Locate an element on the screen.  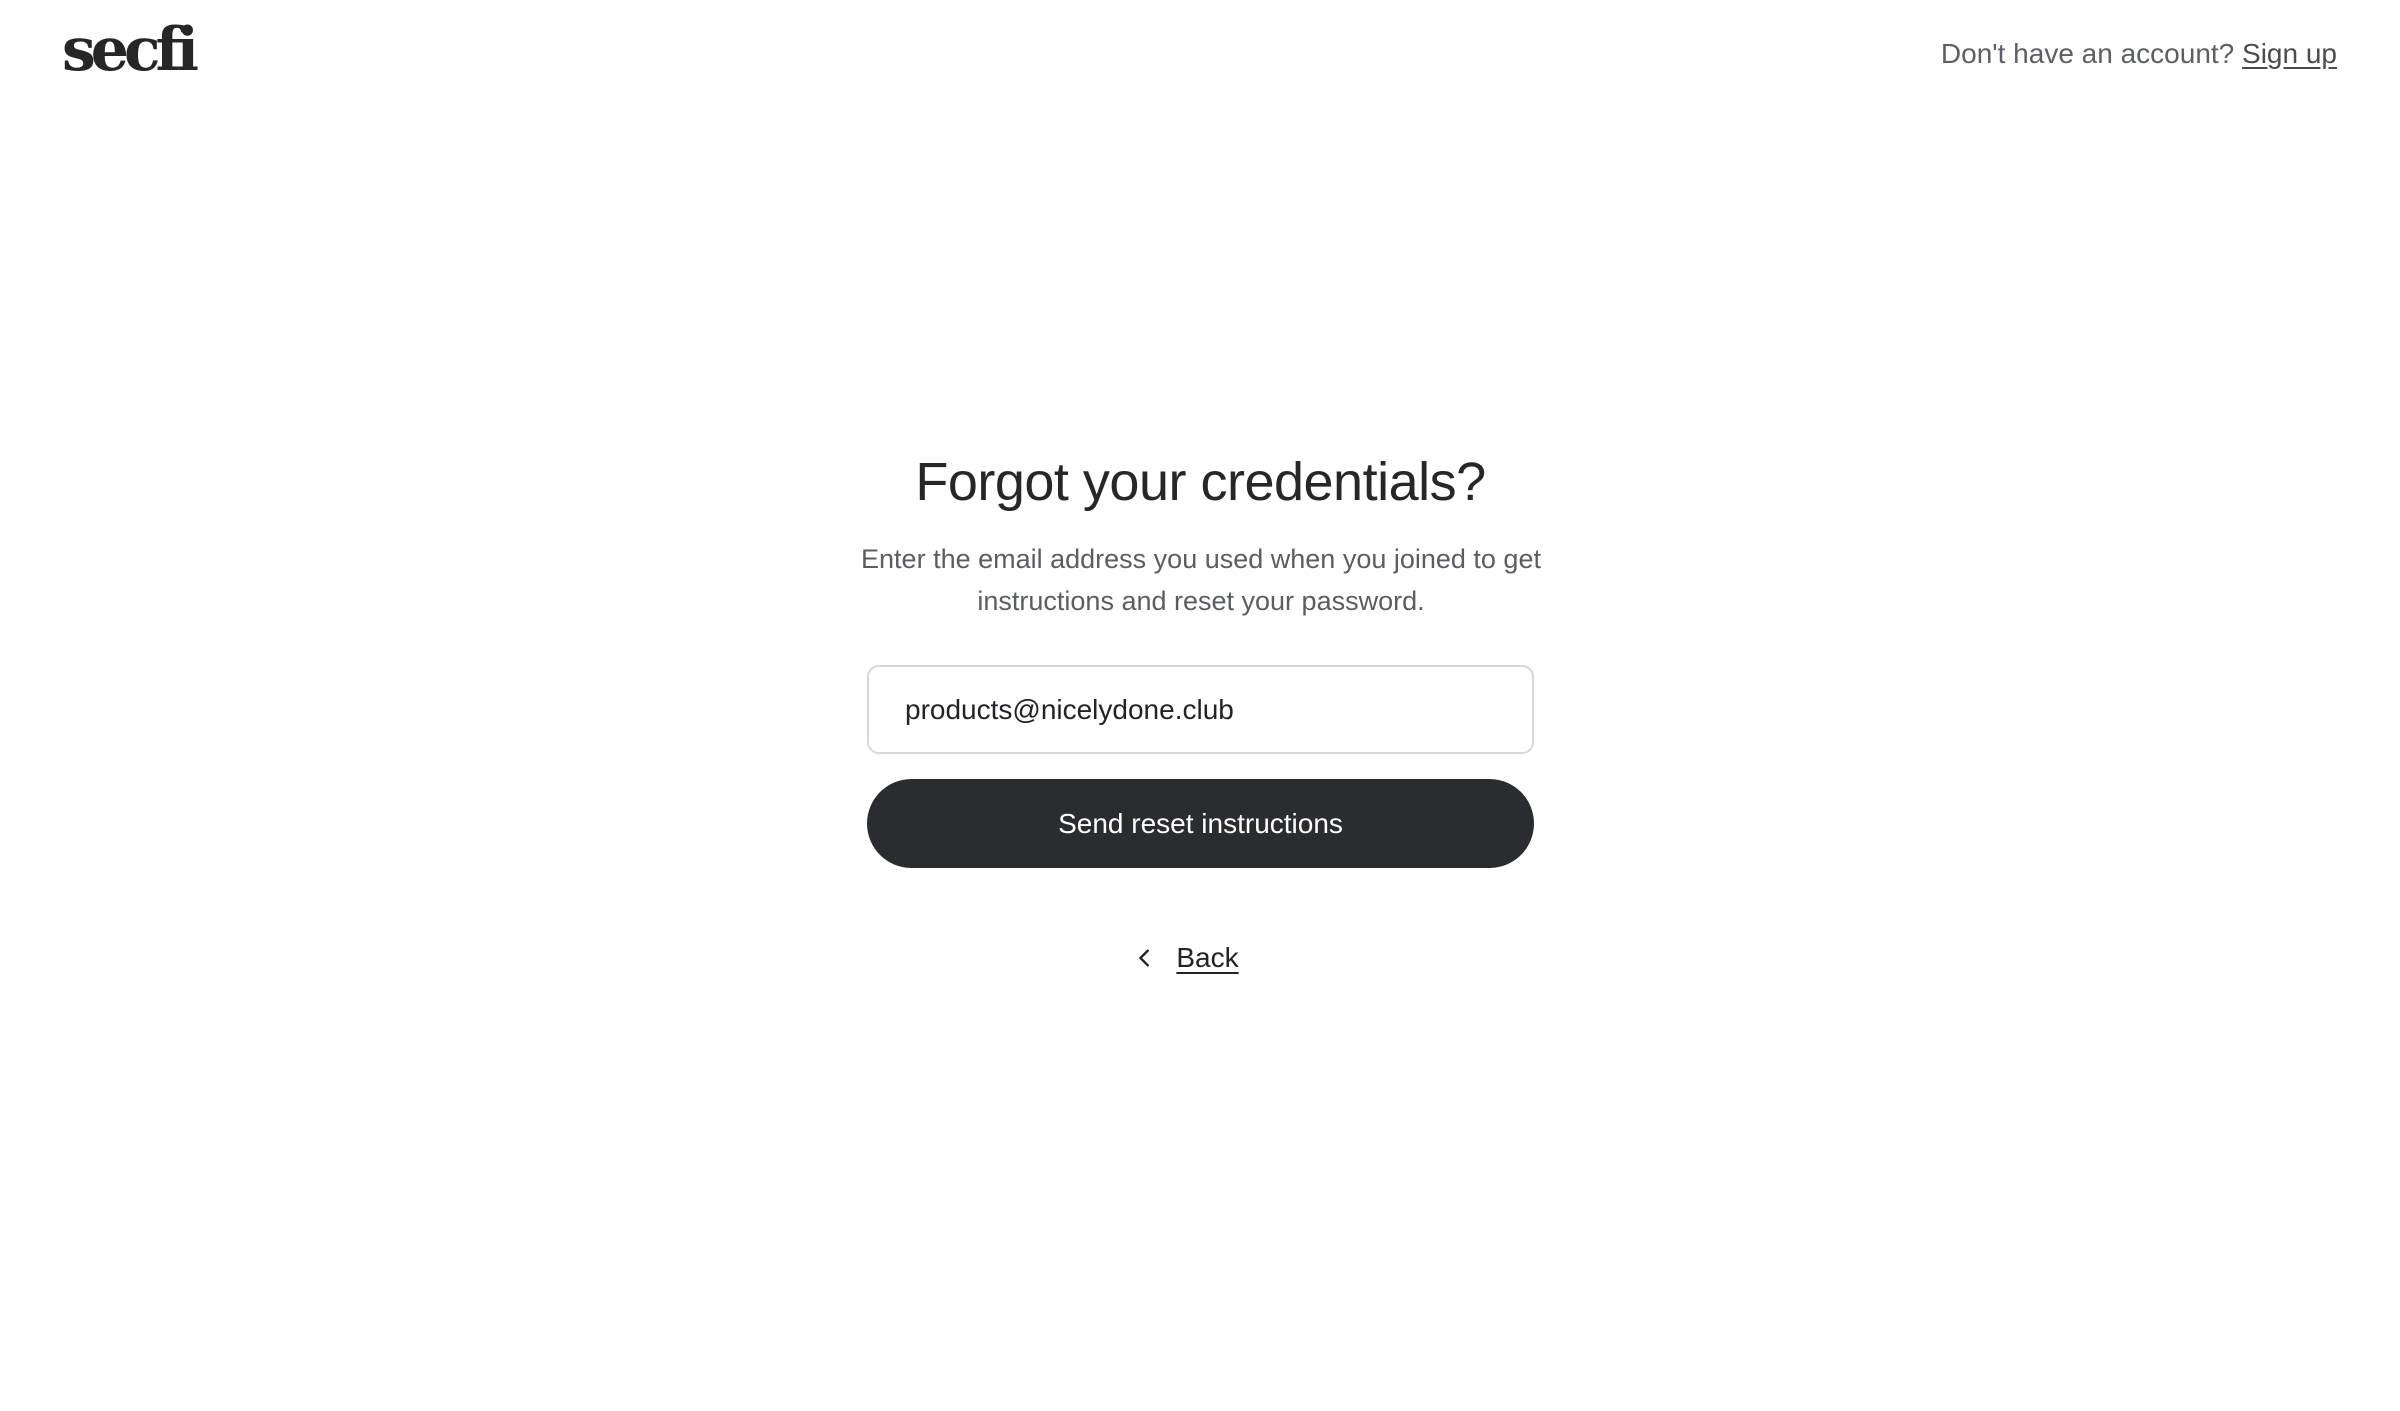
signup-prompt: Don't have an account? Sign up is located at coordinates (2139, 54).